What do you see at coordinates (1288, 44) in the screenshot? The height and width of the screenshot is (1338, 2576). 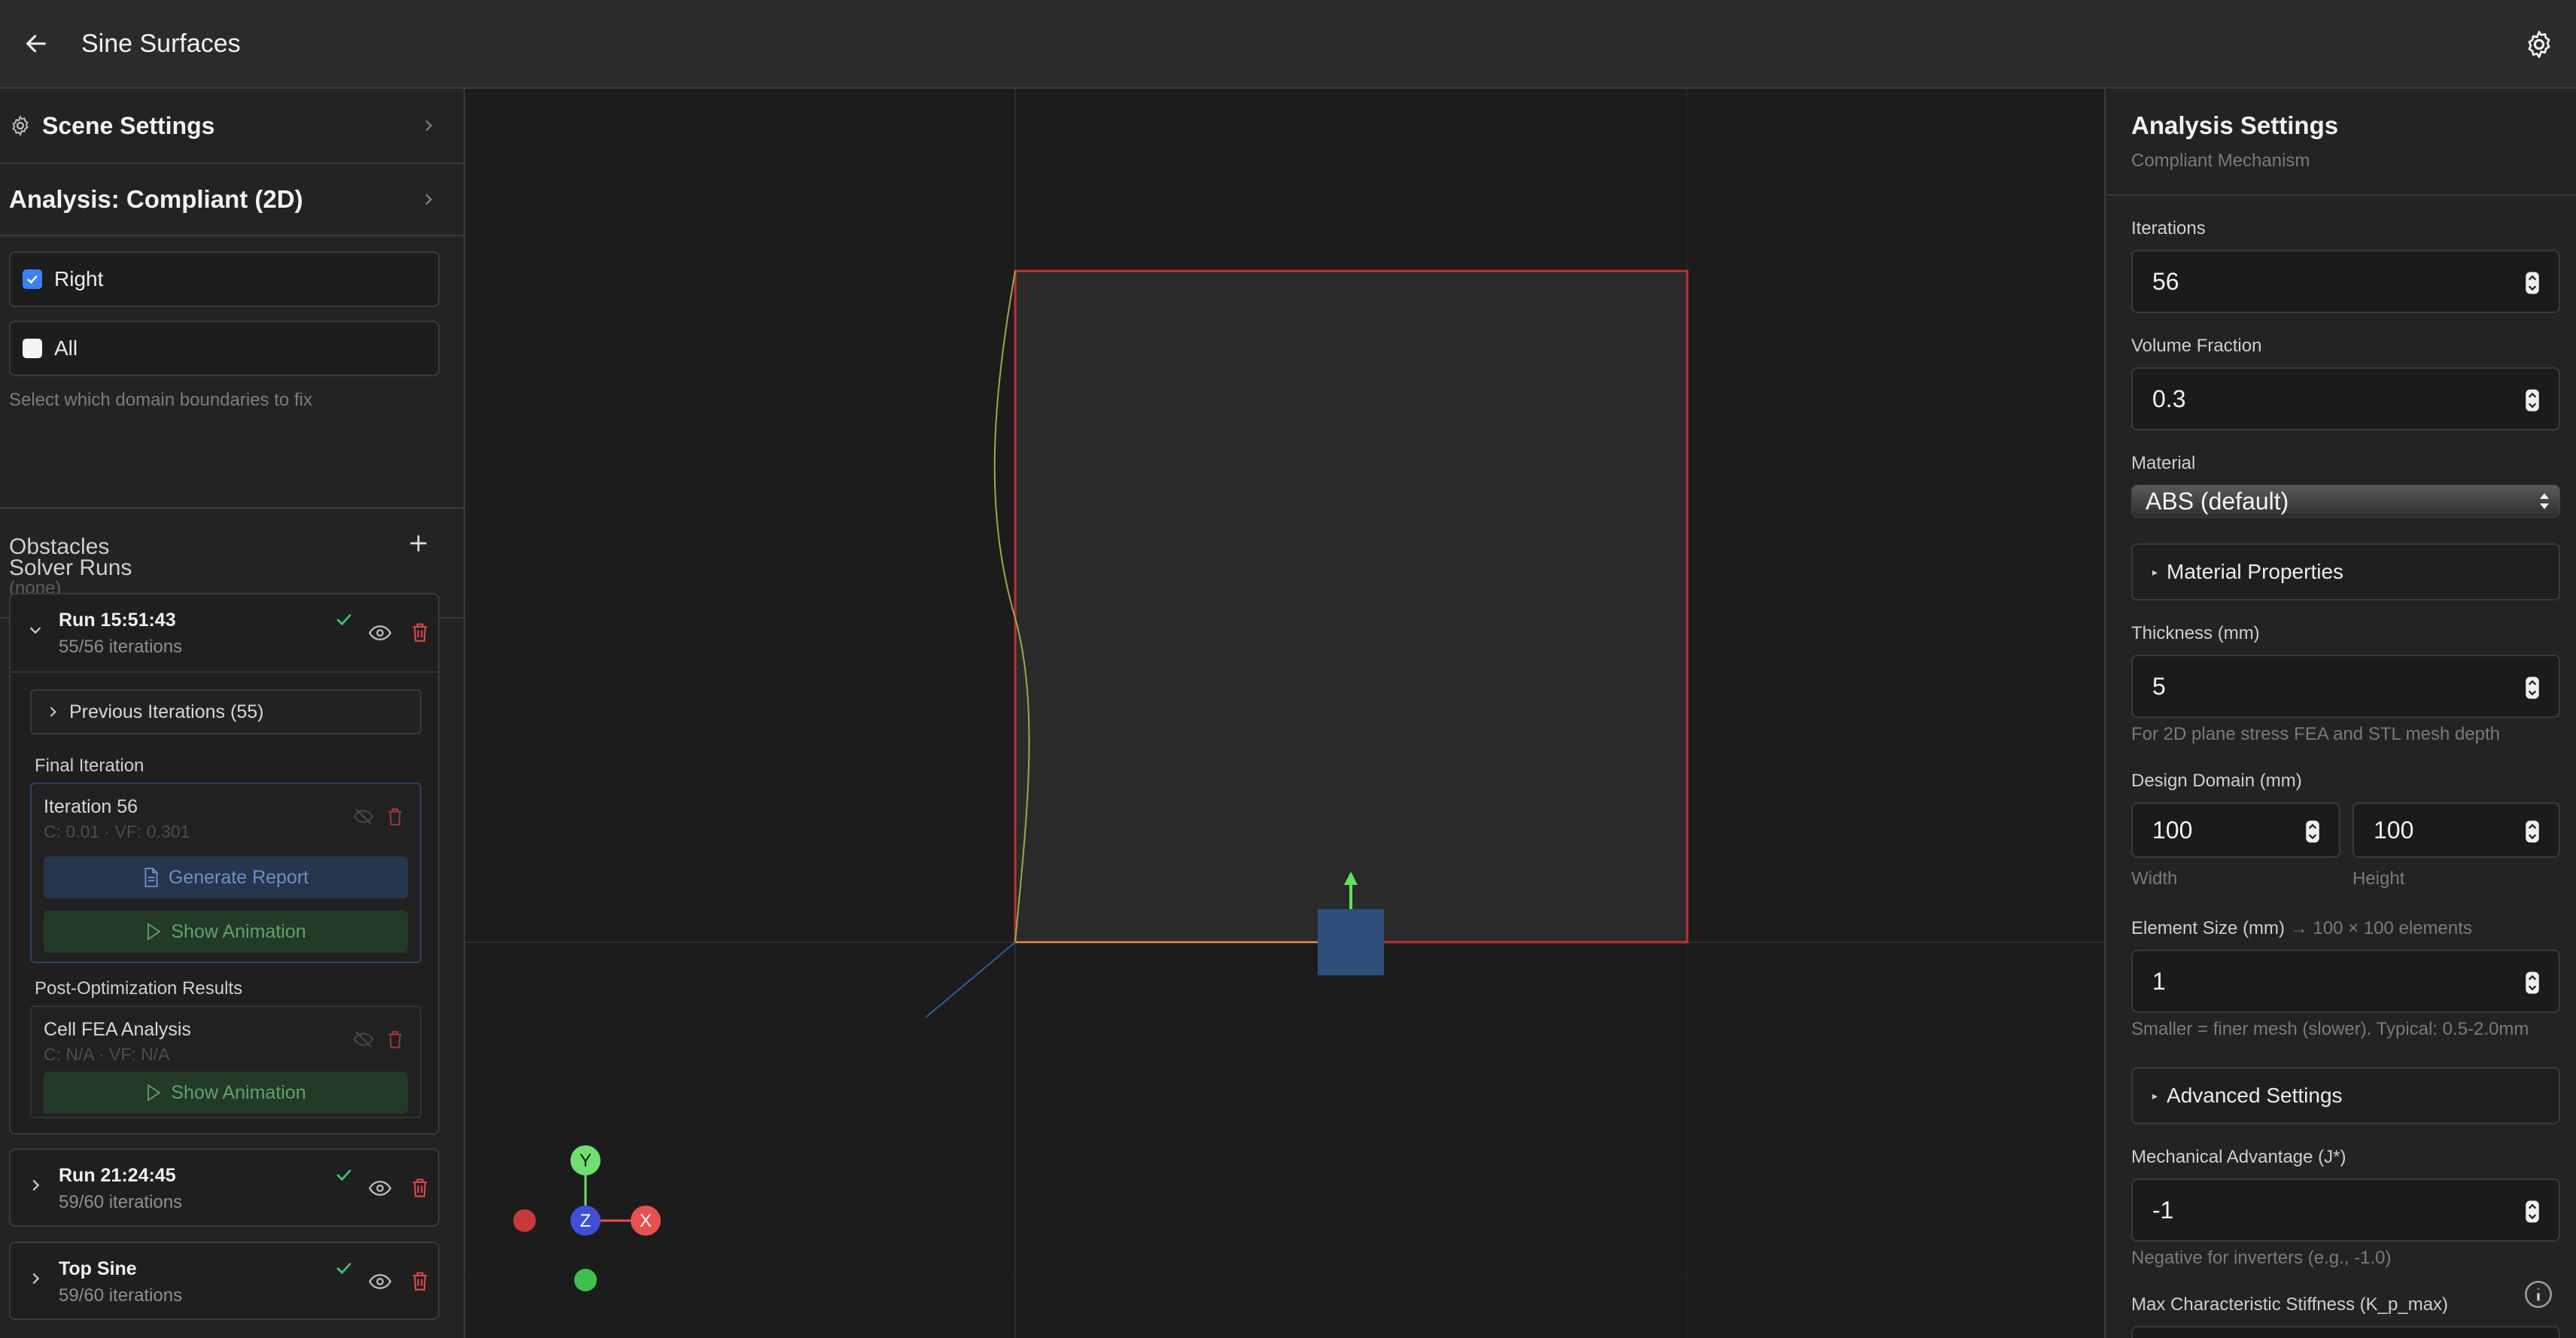 I see `top-bar: Sine Surfaces` at bounding box center [1288, 44].